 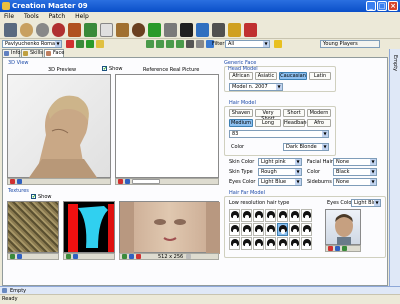 I want to click on trophy-icon, so click(x=234, y=30).